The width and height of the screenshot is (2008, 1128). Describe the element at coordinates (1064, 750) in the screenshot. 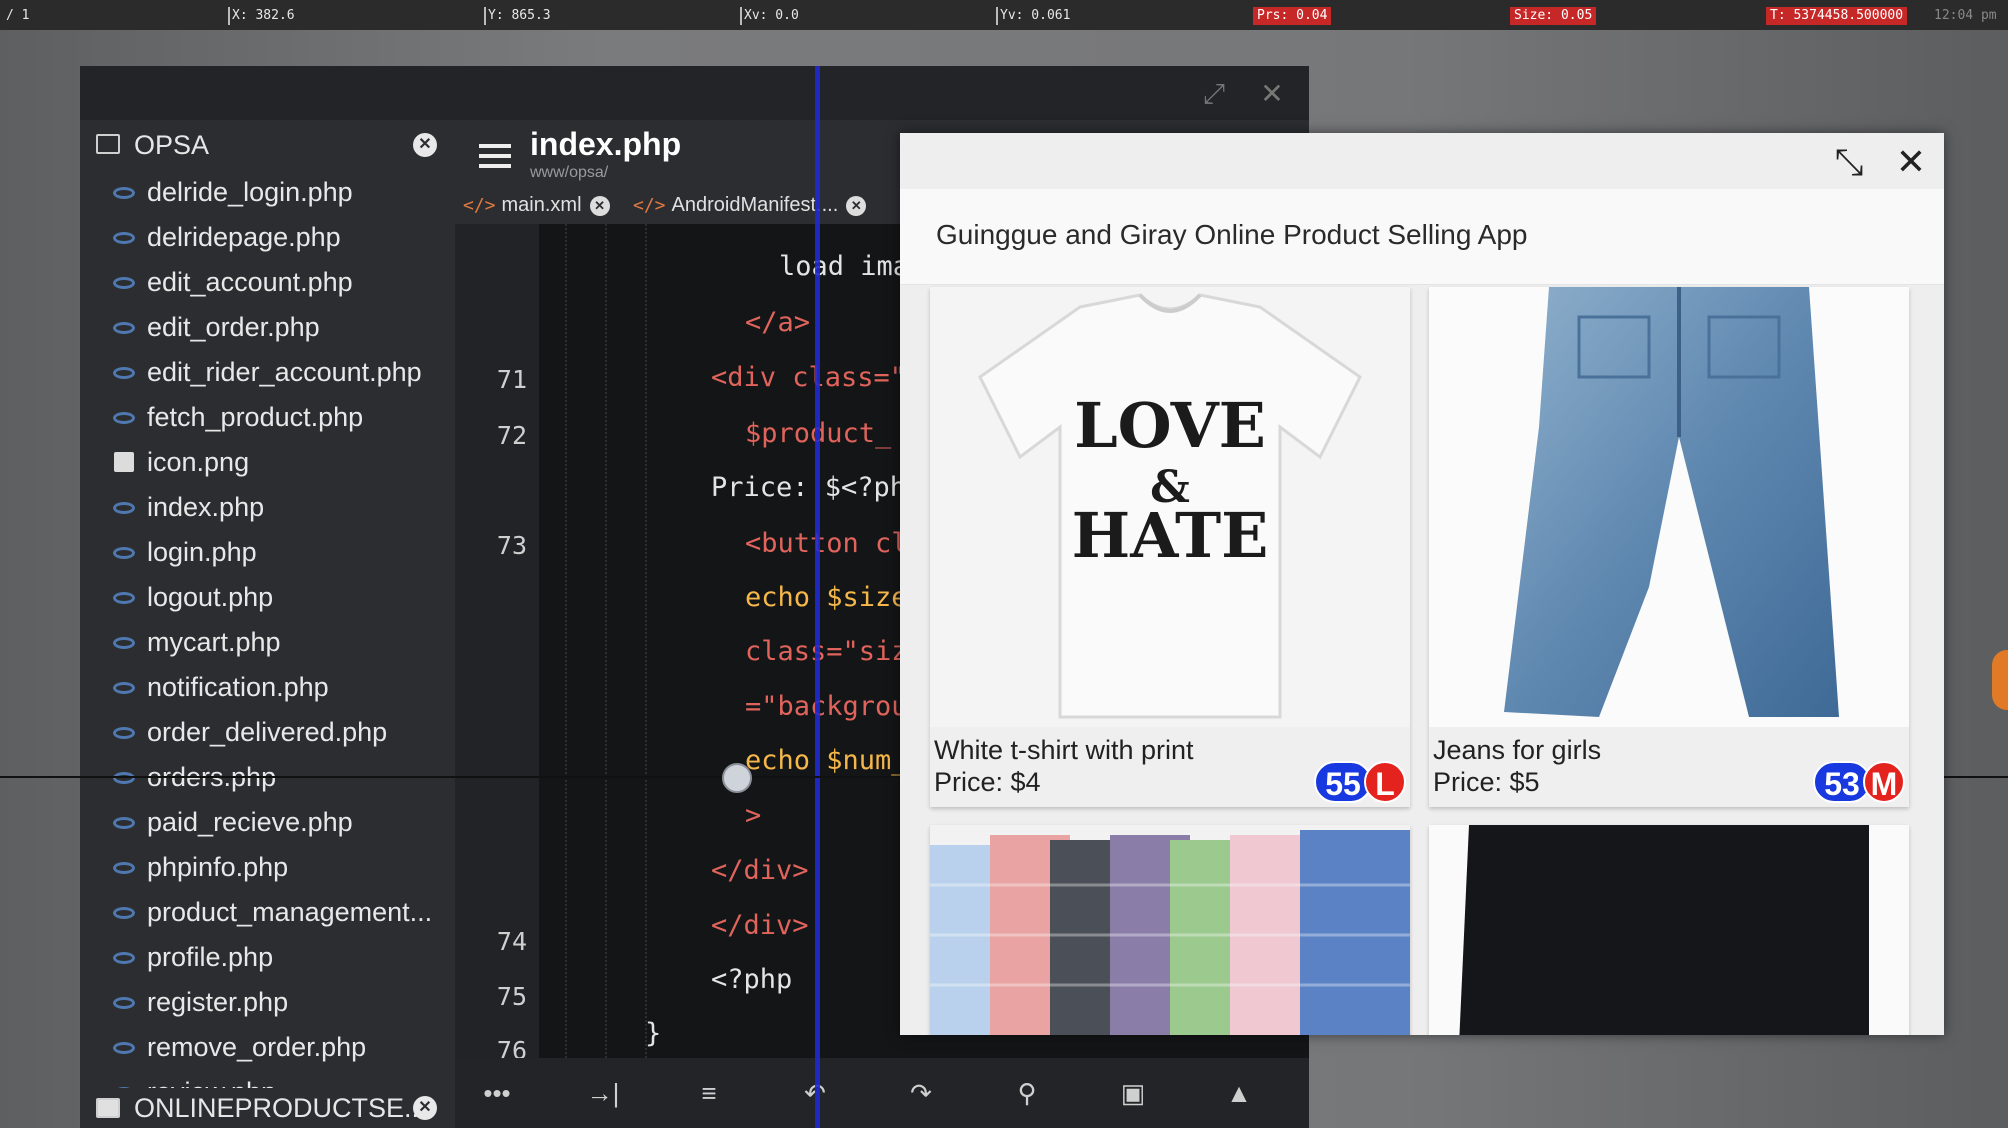

I see `product-name: White t-shirt with print` at that location.